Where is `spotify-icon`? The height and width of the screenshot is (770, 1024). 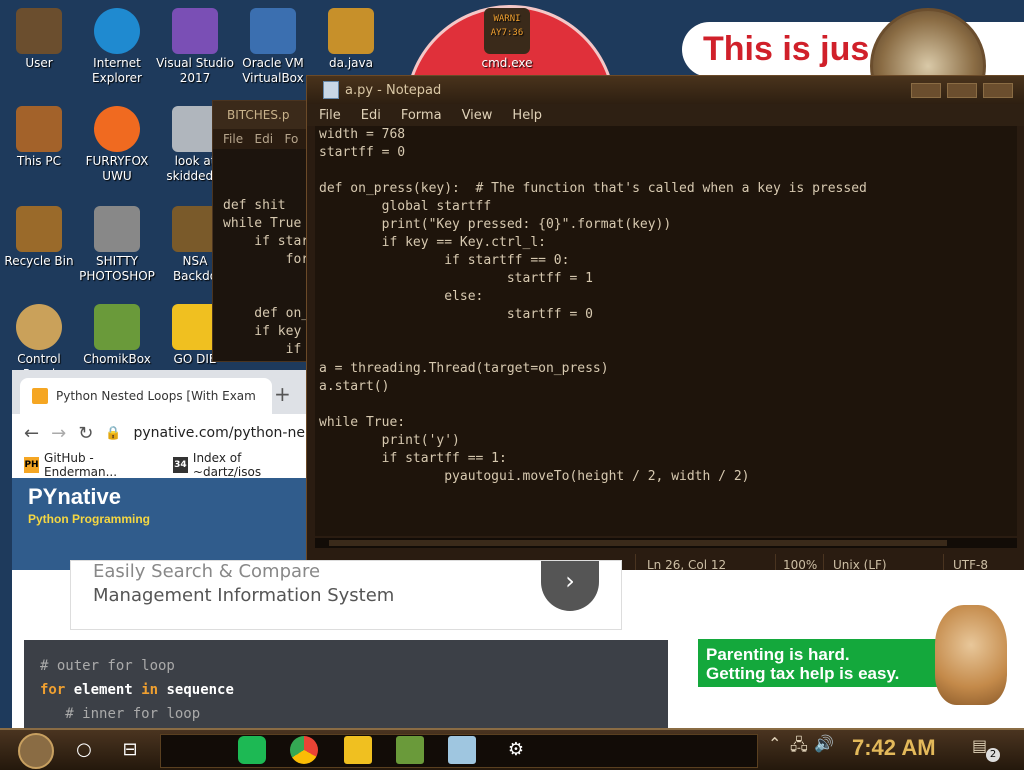
spotify-icon is located at coordinates (252, 750).